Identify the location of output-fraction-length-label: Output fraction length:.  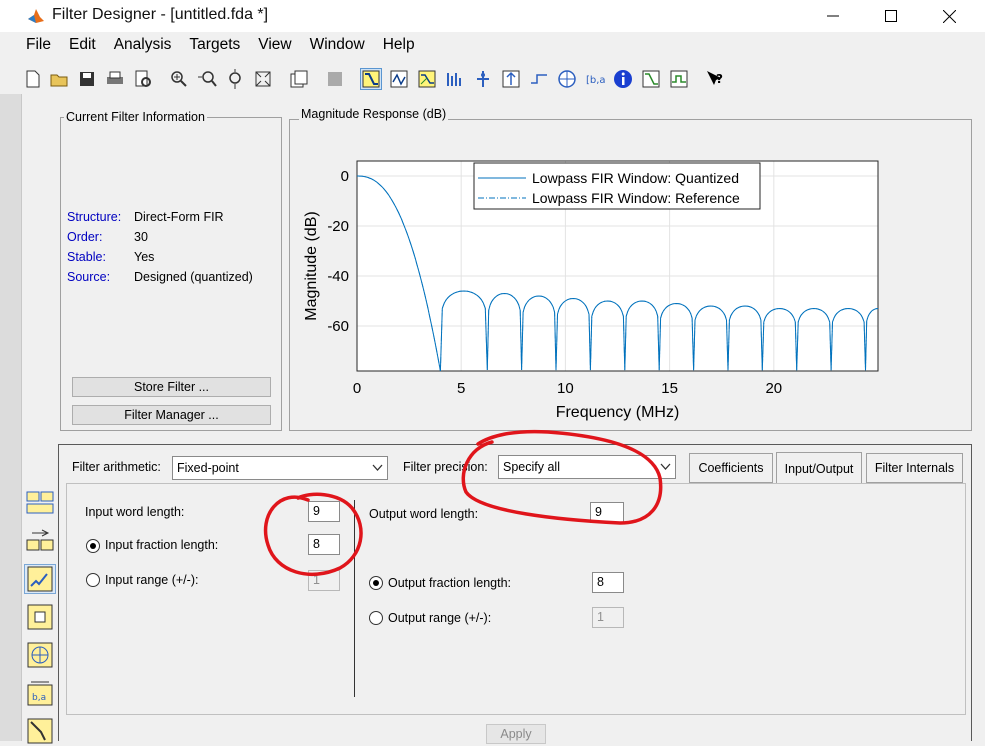
(449, 583).